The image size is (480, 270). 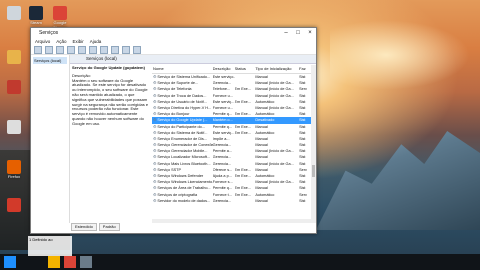 I want to click on recycle-bin-icon, so click(x=14, y=13).